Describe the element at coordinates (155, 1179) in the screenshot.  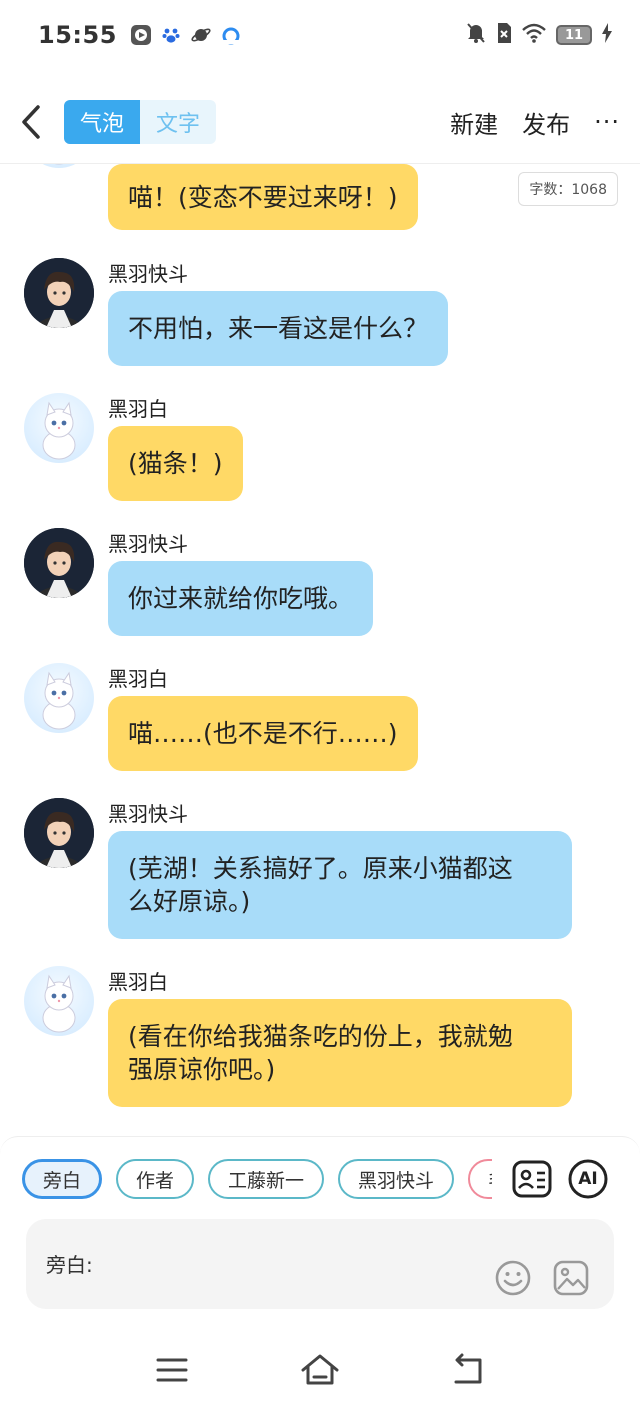
I see `role-chip: 作者` at that location.